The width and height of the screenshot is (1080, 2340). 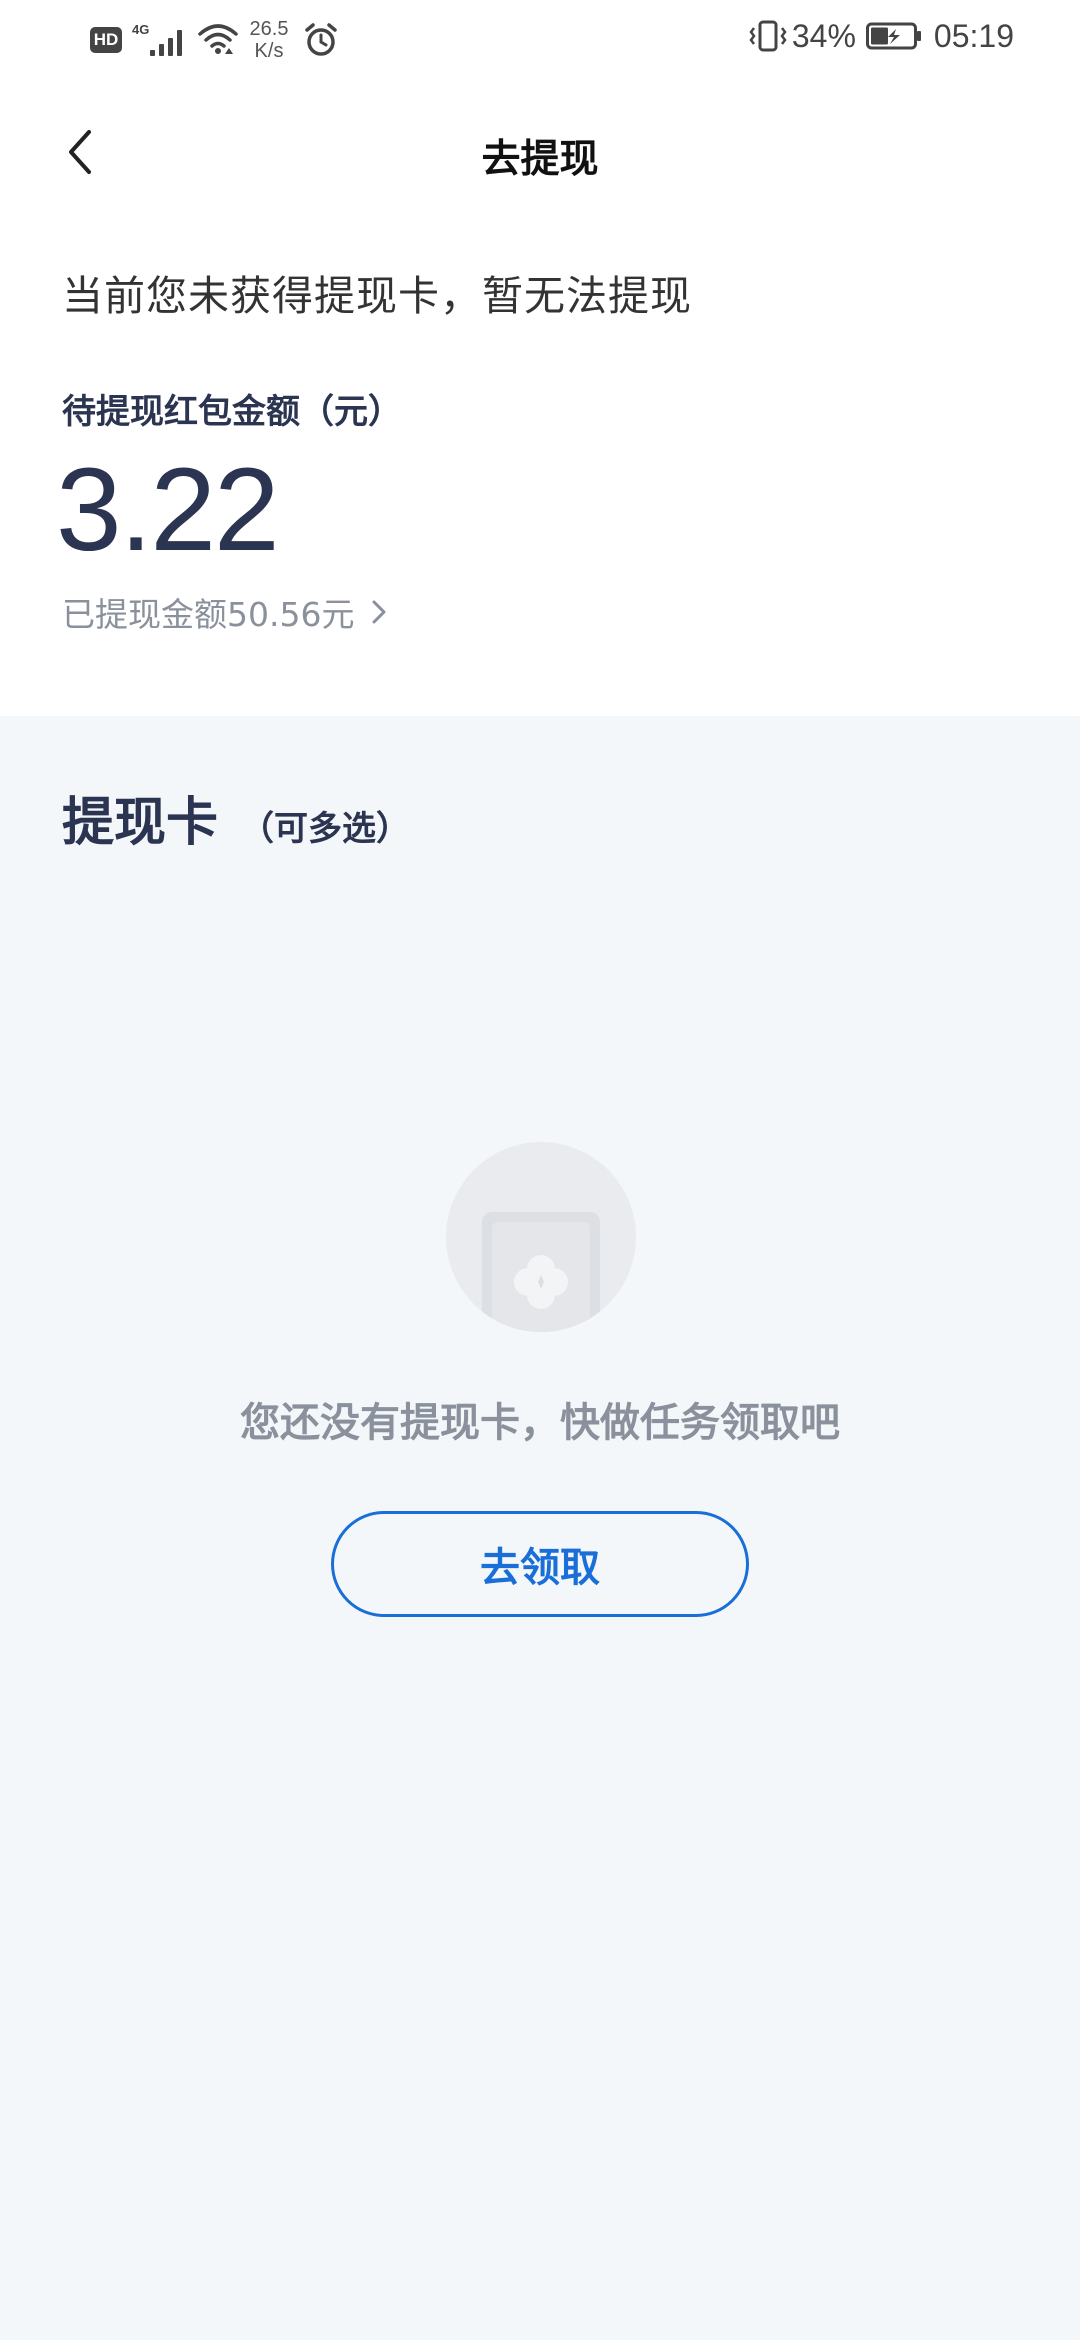 What do you see at coordinates (141, 29) in the screenshot?
I see `network-tag: 4G` at bounding box center [141, 29].